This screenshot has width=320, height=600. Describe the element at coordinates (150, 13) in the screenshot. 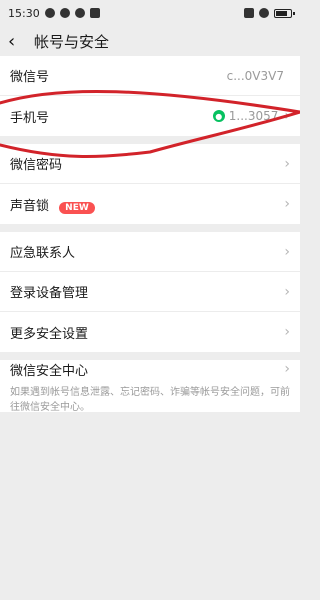

I see `status-bar: 15:30` at that location.